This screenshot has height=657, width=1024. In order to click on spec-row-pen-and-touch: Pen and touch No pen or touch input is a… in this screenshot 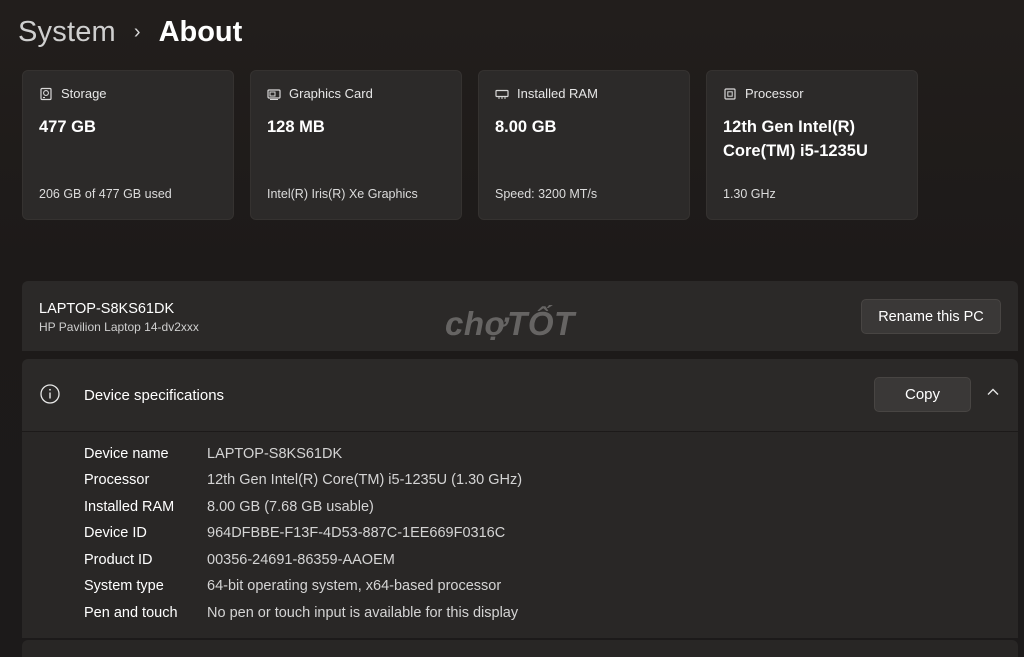, I will do `click(301, 613)`.